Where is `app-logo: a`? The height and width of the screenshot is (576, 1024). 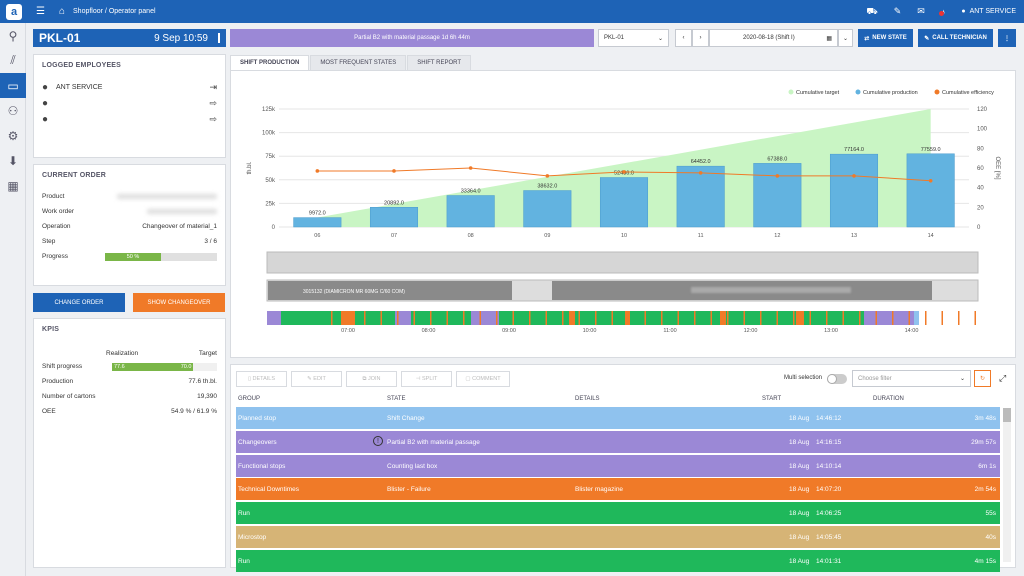 app-logo: a is located at coordinates (14, 11).